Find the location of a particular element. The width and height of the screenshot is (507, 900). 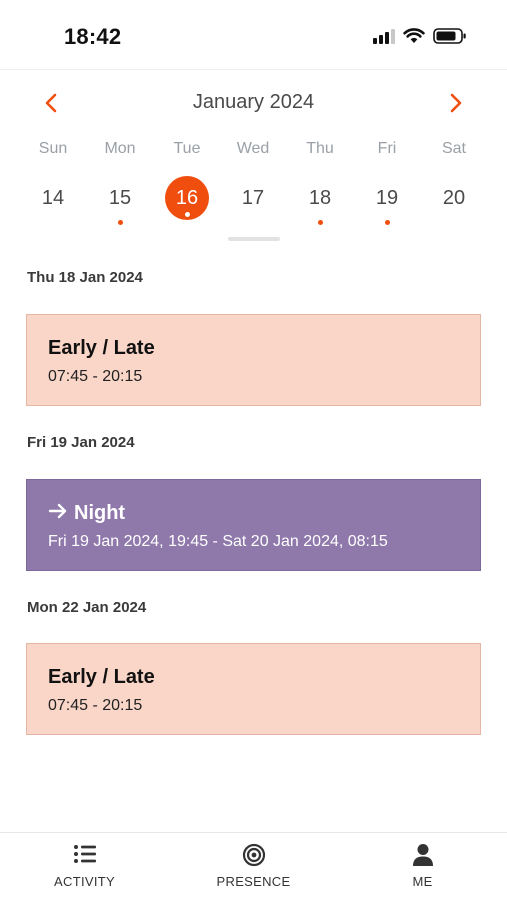

arrow-right-icon is located at coordinates (58, 513).